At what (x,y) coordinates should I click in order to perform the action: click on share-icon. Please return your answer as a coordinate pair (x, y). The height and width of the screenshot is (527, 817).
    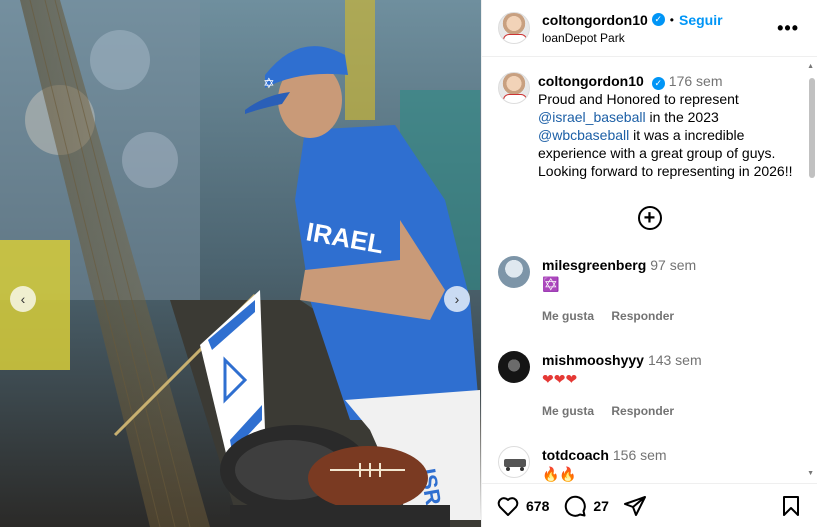
    Looking at the image, I should click on (634, 505).